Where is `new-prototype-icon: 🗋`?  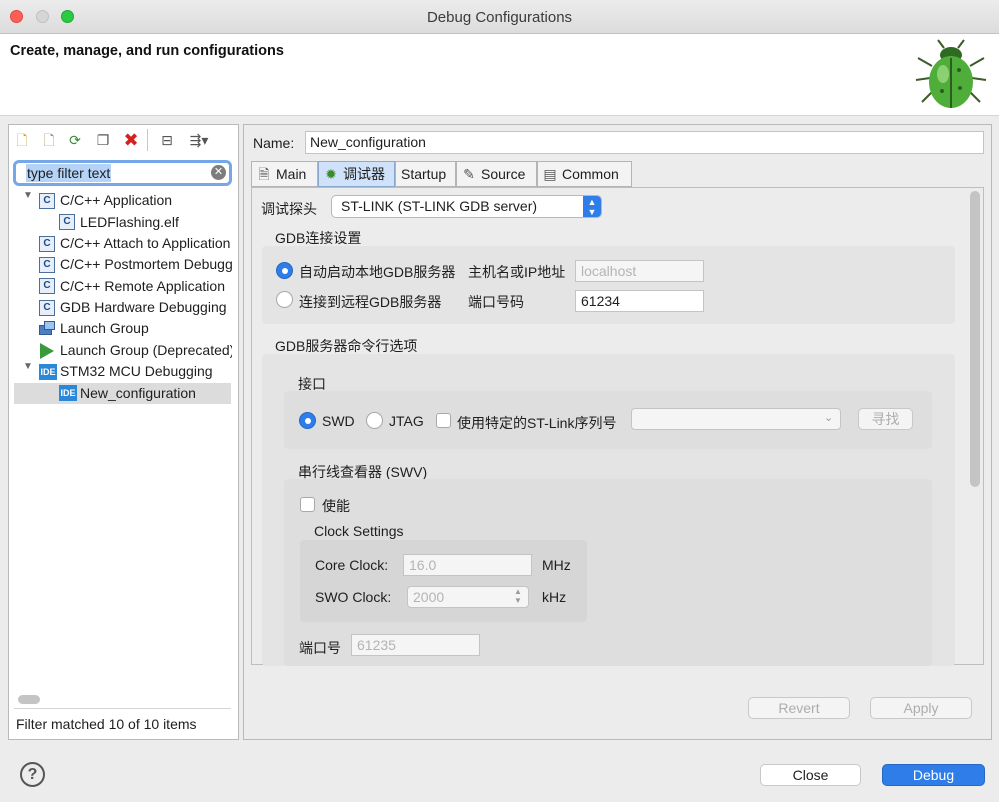
new-prototype-icon: 🗋 is located at coordinates (49, 140).